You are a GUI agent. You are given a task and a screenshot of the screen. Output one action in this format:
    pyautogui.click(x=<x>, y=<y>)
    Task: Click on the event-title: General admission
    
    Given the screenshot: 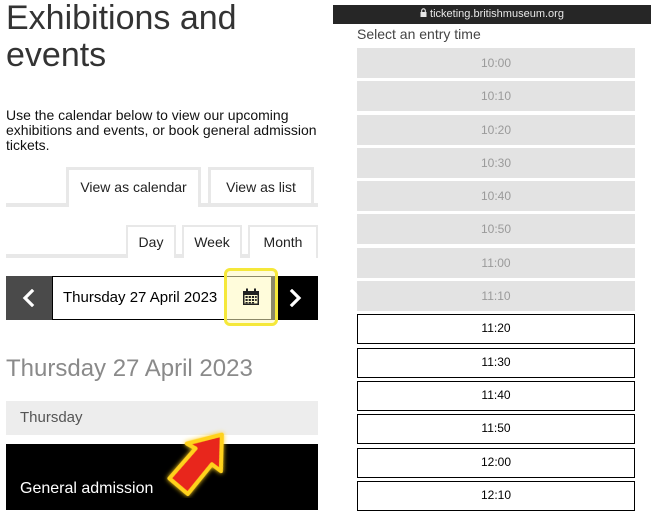 What is the action you would take?
    pyautogui.click(x=87, y=488)
    